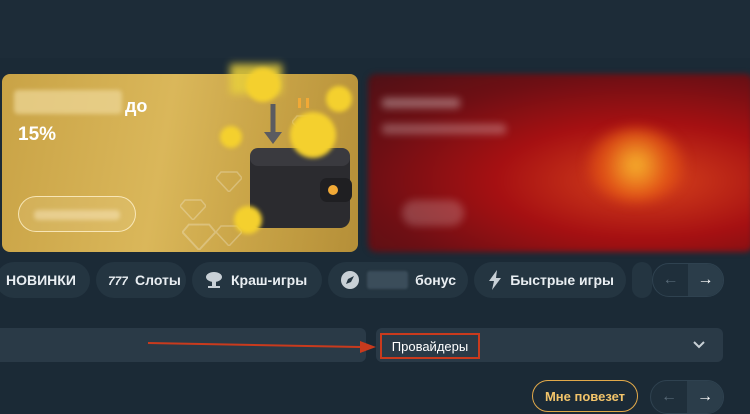  What do you see at coordinates (269, 280) in the screenshot?
I see `category-crash-label: Краш-игры` at bounding box center [269, 280].